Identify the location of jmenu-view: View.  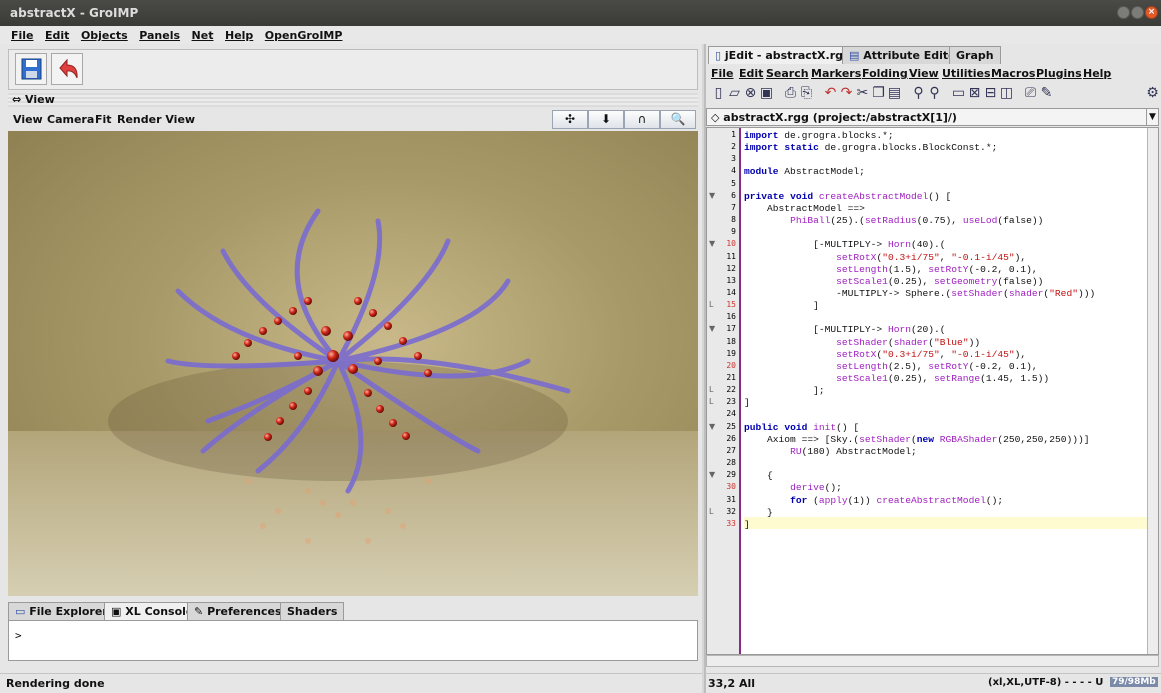
(924, 73).